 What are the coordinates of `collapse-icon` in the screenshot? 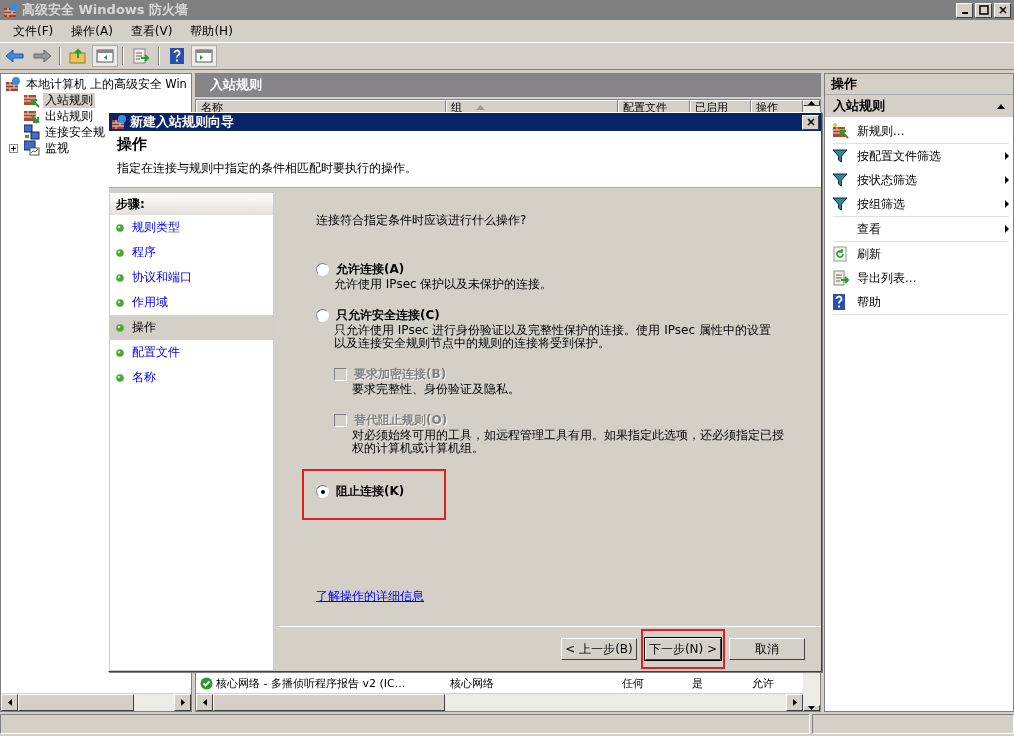 It's located at (1001, 106).